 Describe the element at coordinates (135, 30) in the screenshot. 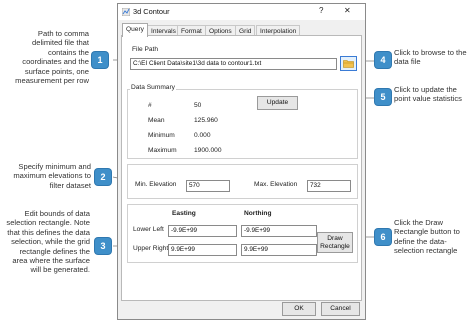

I see `tab-query: Query` at that location.